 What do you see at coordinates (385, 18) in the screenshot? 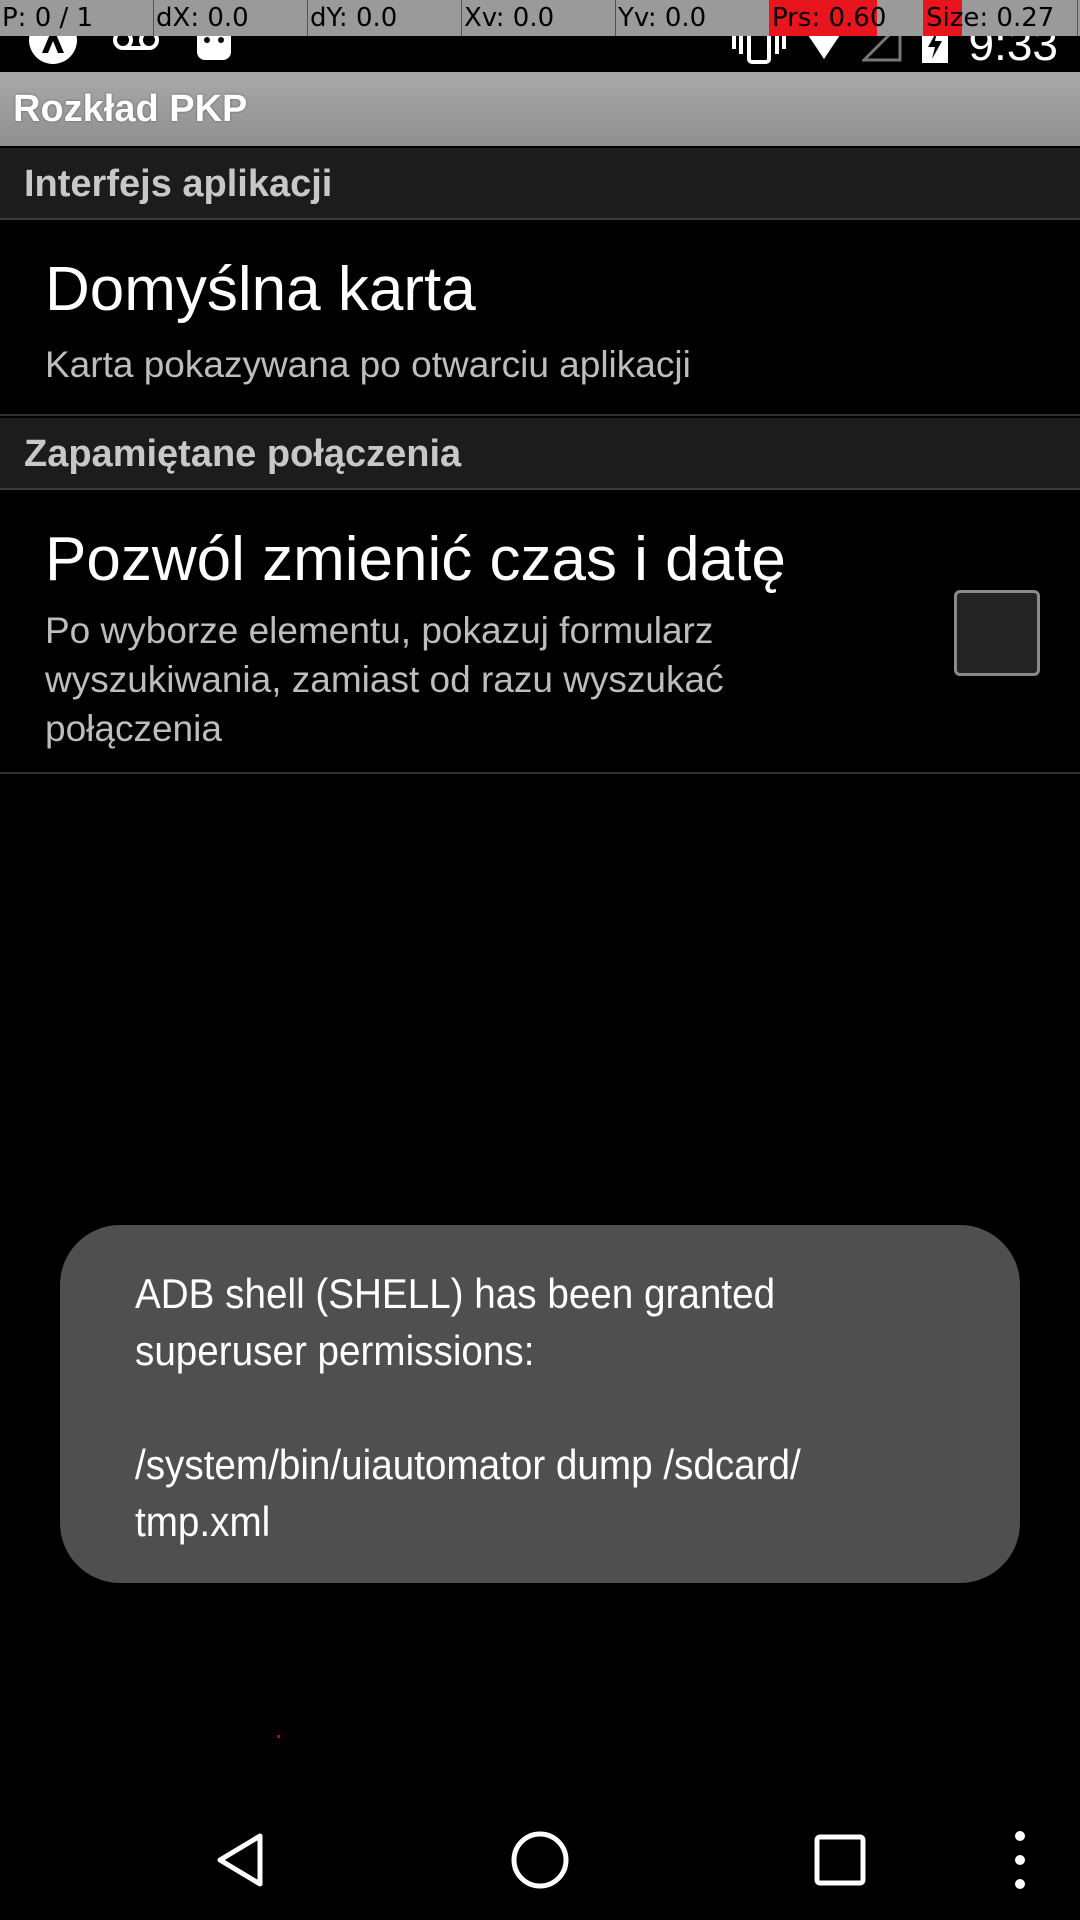
I see `debug-dy: dY: 0.0` at bounding box center [385, 18].